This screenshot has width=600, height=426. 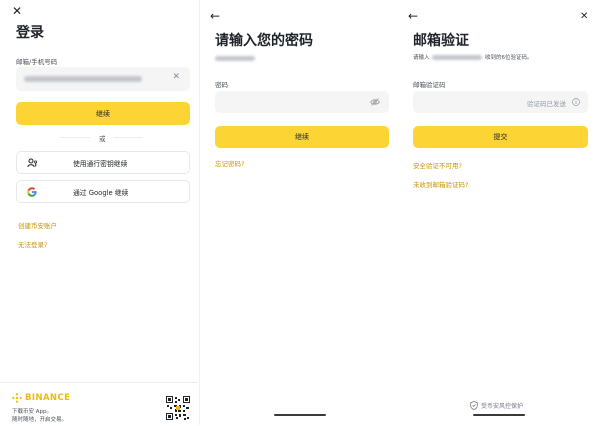 I want to click on passkey-icon, so click(x=32, y=163).